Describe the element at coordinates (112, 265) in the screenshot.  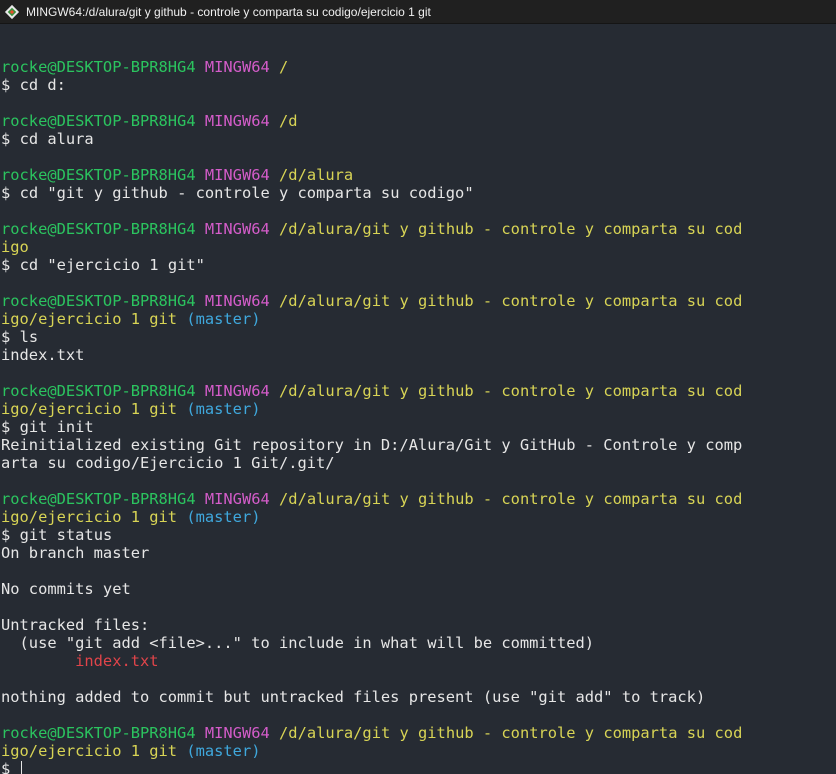
I see `command-text: cd "ejercicio 1 git"` at that location.